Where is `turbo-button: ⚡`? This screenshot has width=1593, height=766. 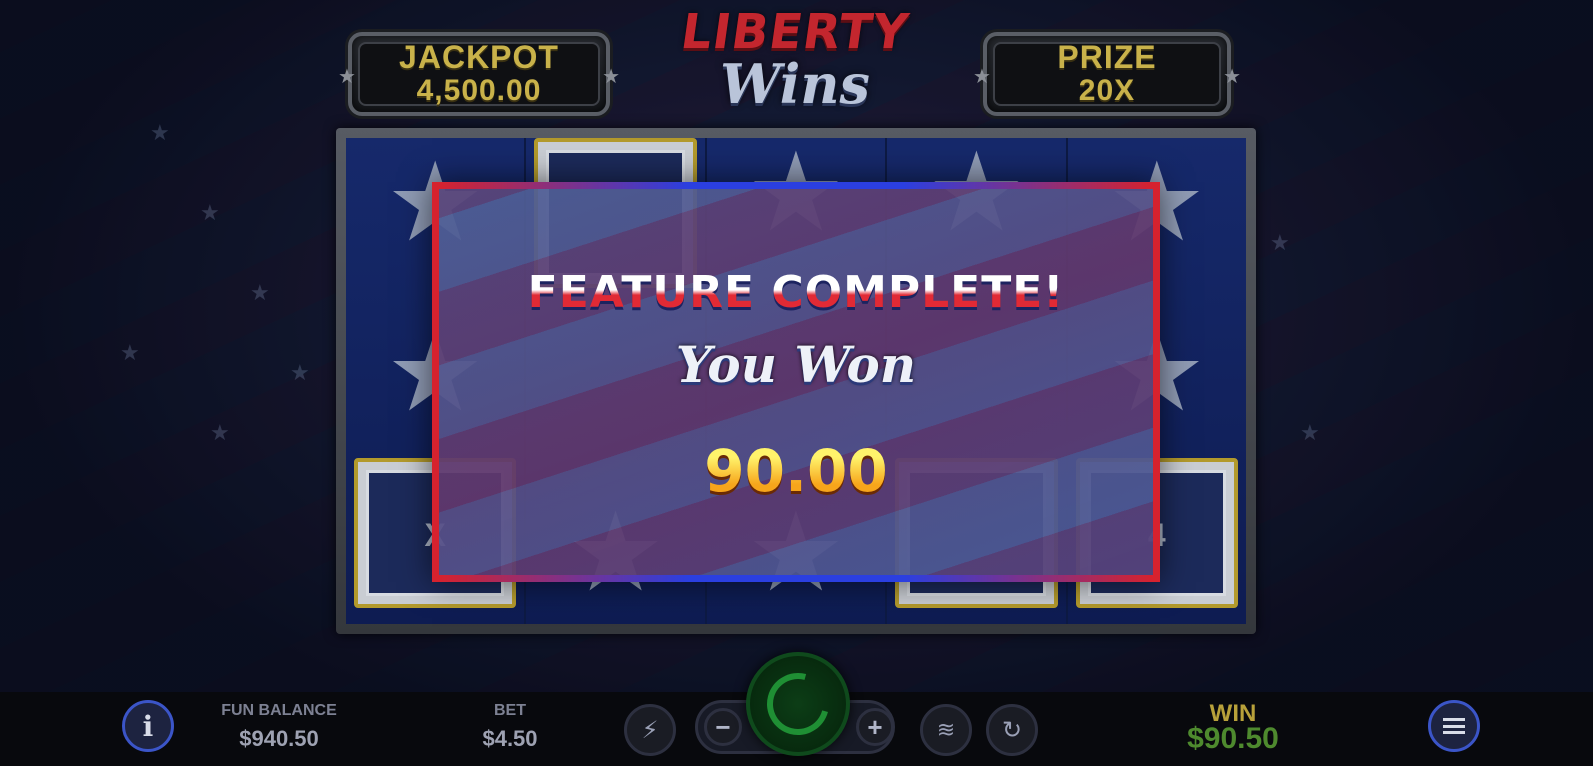 turbo-button: ⚡ is located at coordinates (650, 730).